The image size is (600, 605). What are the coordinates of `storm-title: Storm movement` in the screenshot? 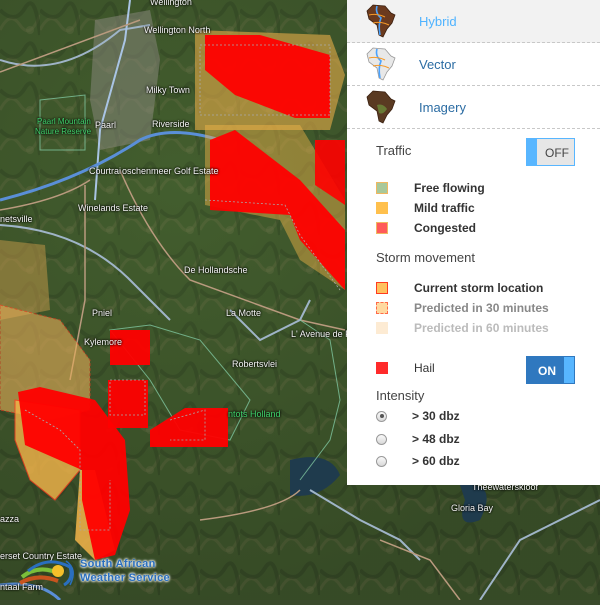 It's located at (425, 257).